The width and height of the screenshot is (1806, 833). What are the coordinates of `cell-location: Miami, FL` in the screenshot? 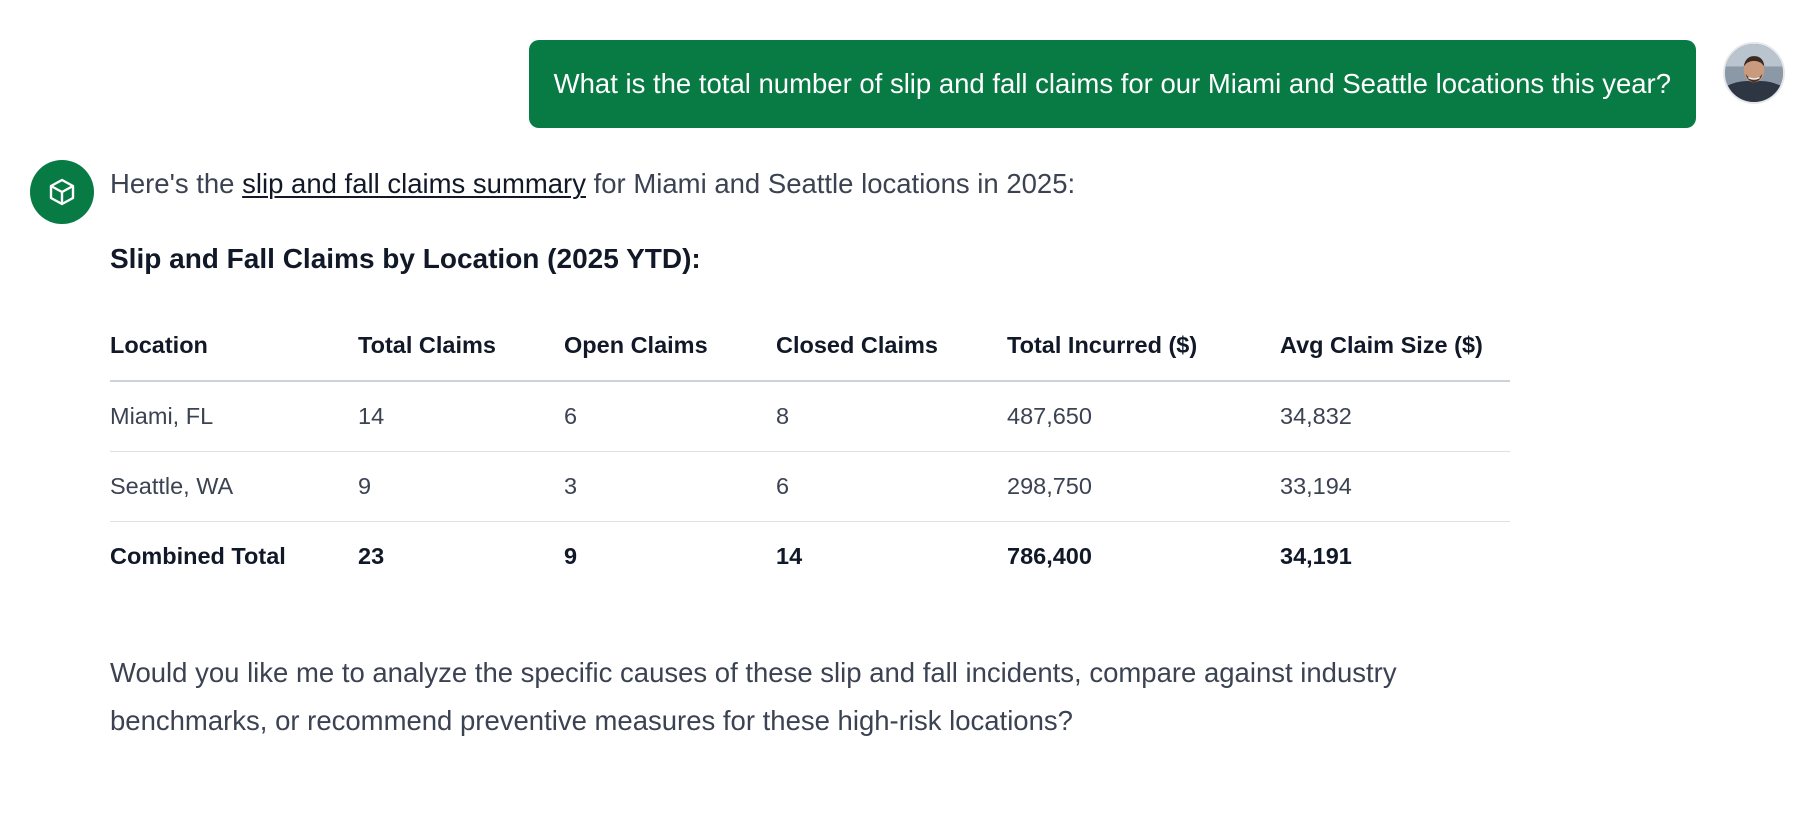 It's located at (234, 416).